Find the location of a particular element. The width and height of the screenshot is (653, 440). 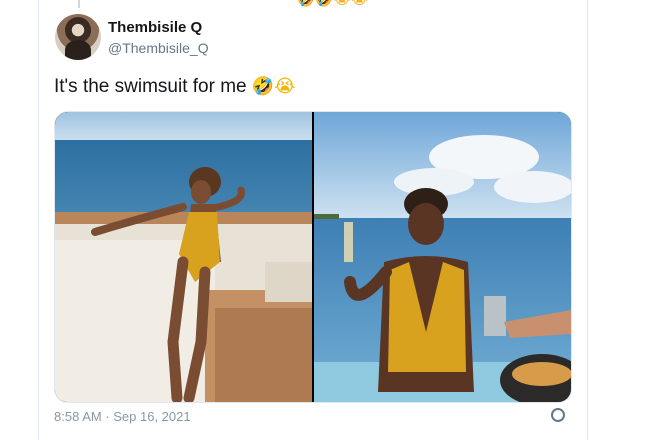

previous-tweet-emojis: 🤣🤣😭😭 is located at coordinates (333, 4).